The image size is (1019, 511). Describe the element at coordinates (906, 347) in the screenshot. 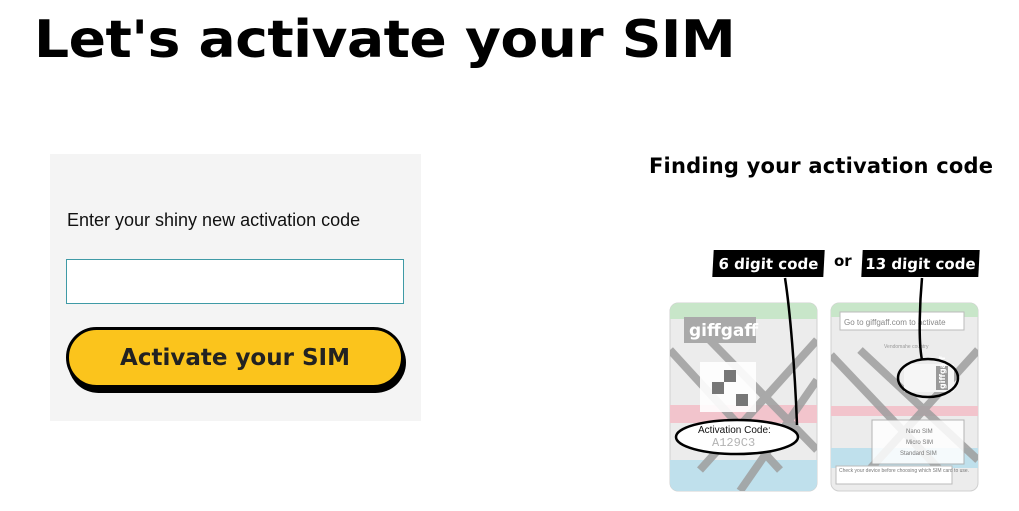

I see `right-card-small-text: Vendomahe country` at that location.